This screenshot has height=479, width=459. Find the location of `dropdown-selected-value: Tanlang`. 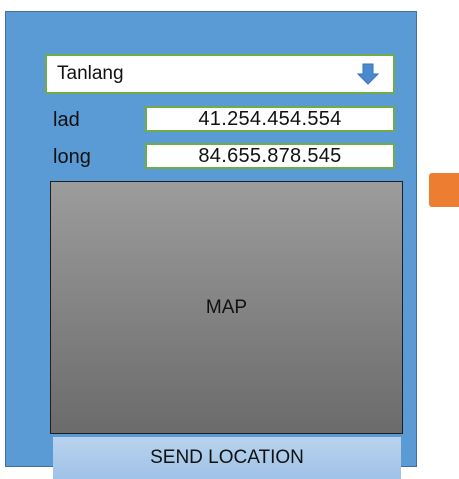

dropdown-selected-value: Tanlang is located at coordinates (90, 73).